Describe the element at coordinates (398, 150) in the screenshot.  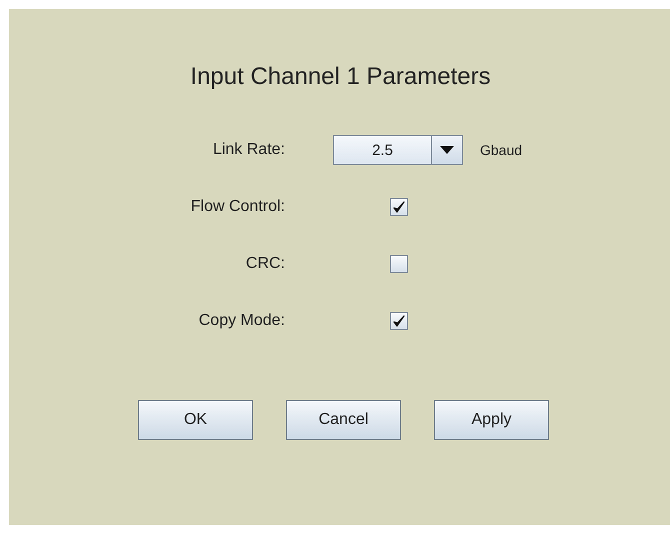
I see `link-rate-dropdown: 2.5` at that location.